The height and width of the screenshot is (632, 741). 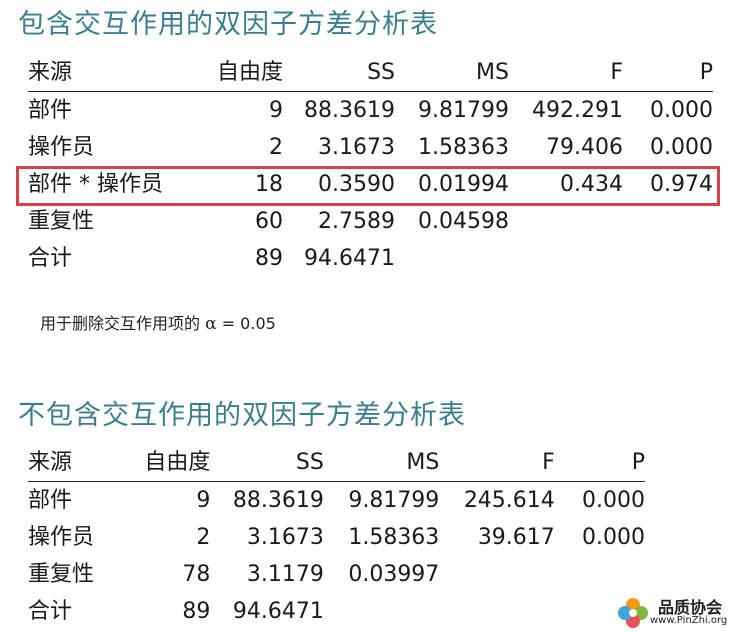 What do you see at coordinates (584, 147) in the screenshot?
I see `cell-f: 79.406` at bounding box center [584, 147].